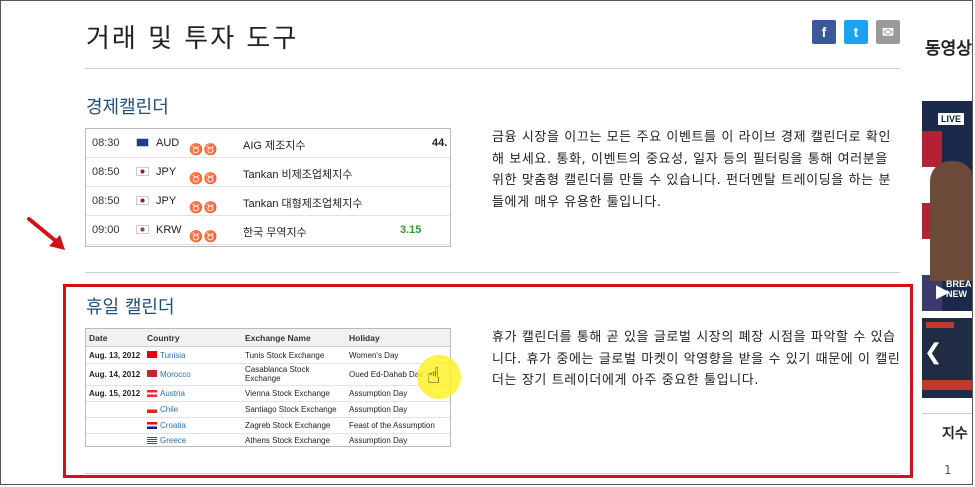  Describe the element at coordinates (948, 470) in the screenshot. I see `index-number: 1` at that location.